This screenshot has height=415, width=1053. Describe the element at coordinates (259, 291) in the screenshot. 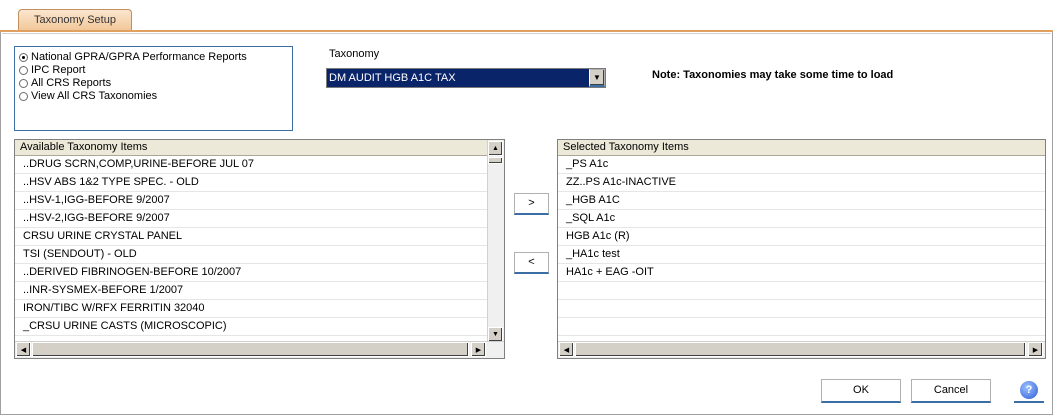

I see `list-item: ..INR-SYSMEX-BEFORE 1/2007` at that location.